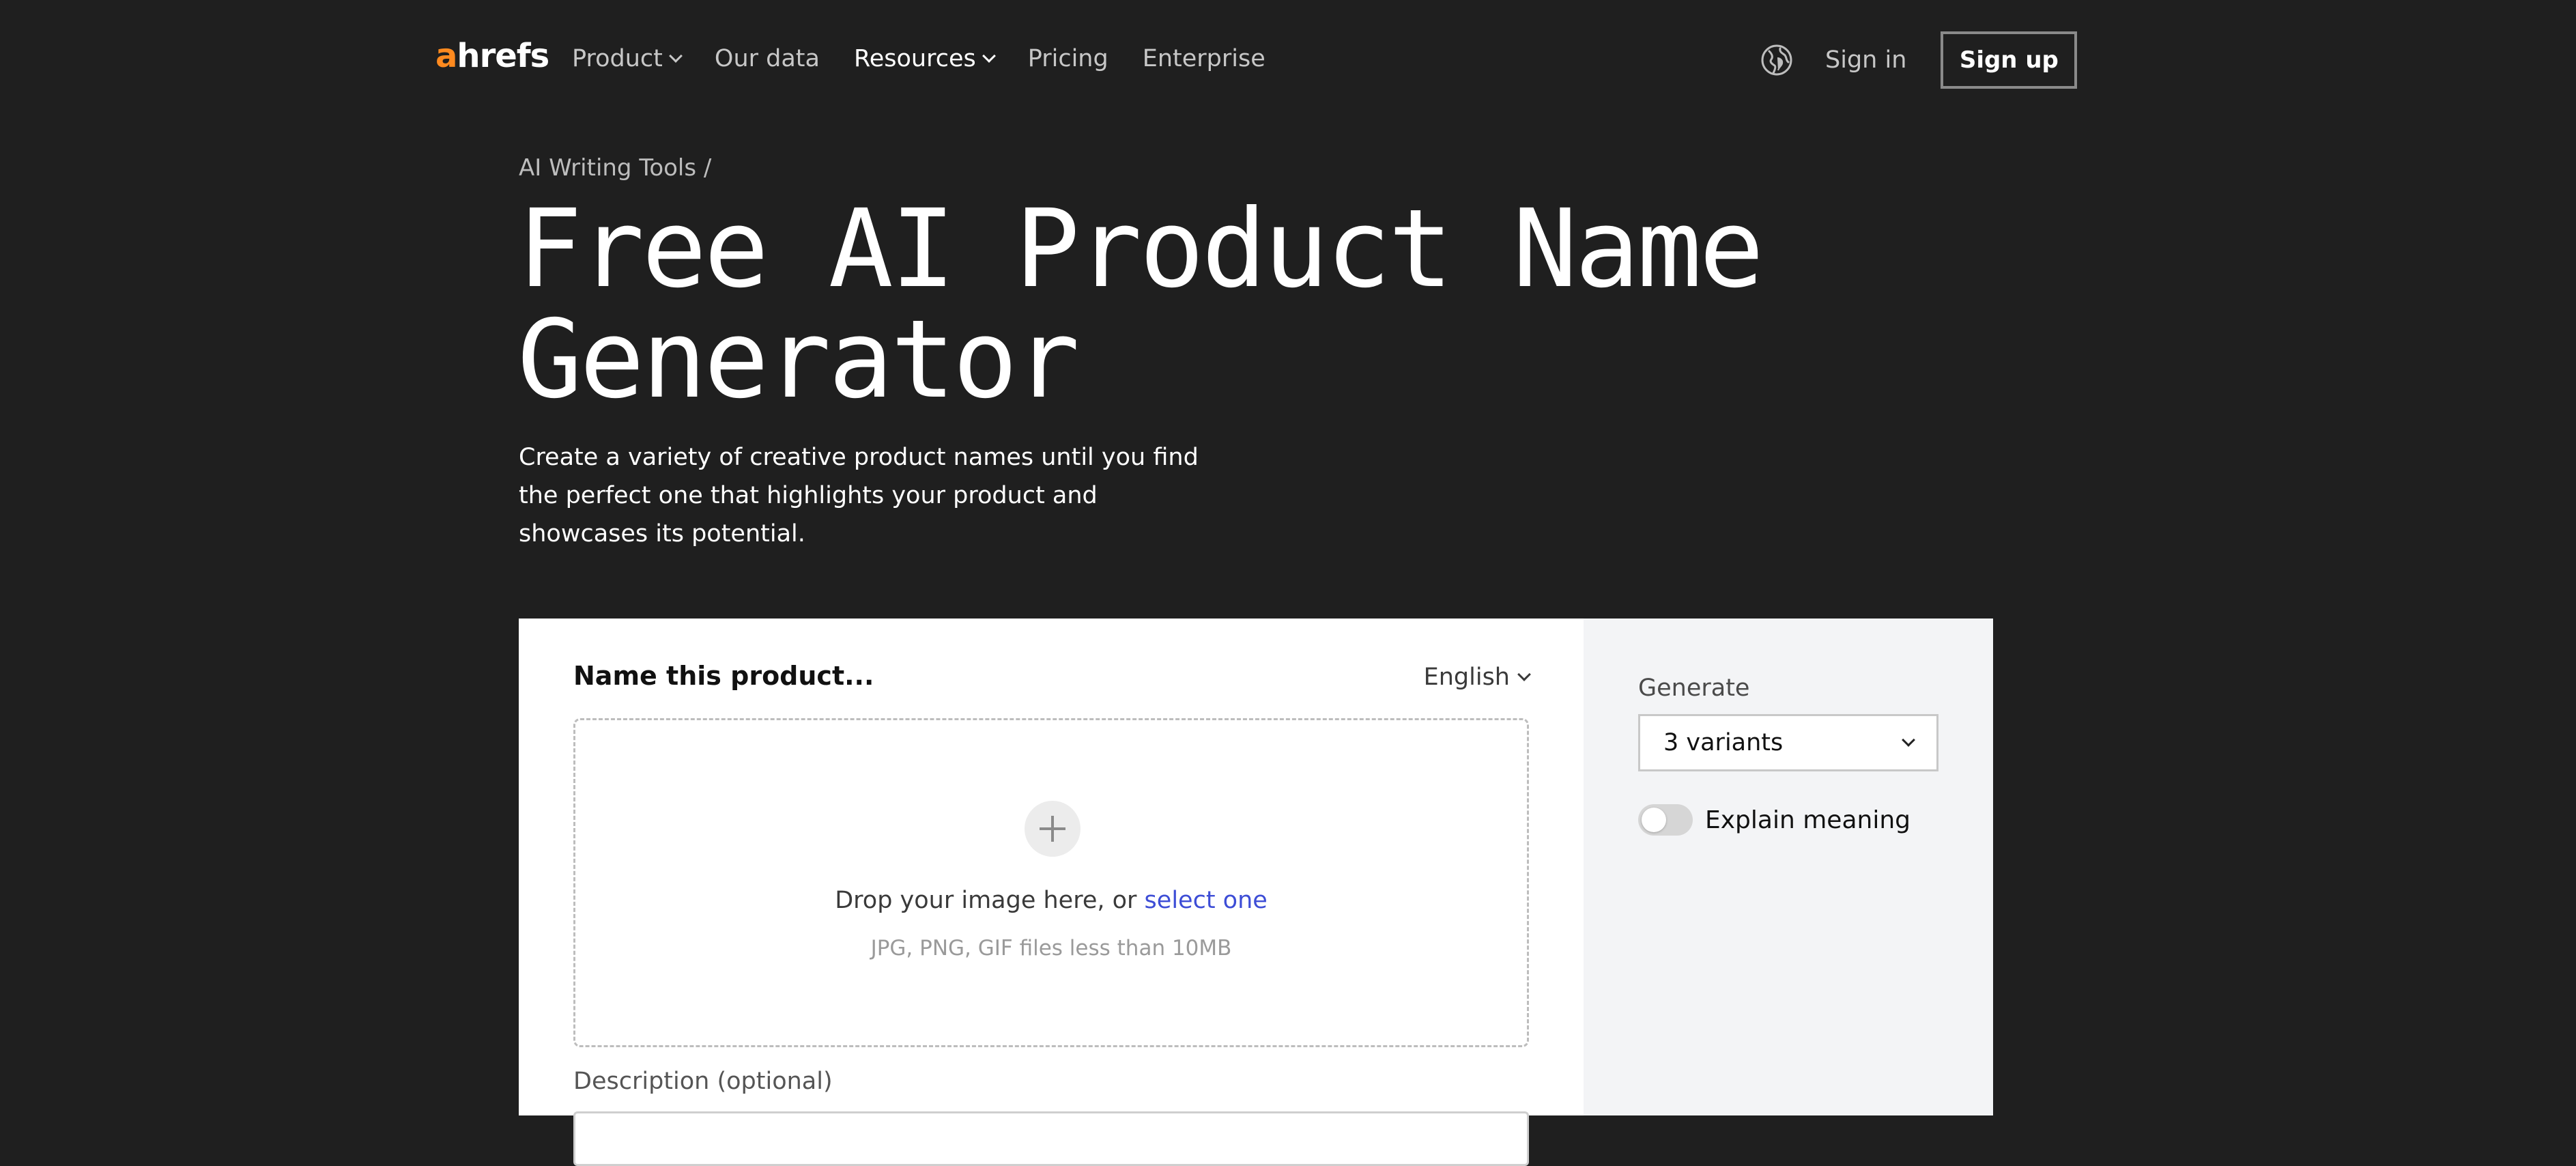  I want to click on nav-item-label: Our data, so click(767, 58).